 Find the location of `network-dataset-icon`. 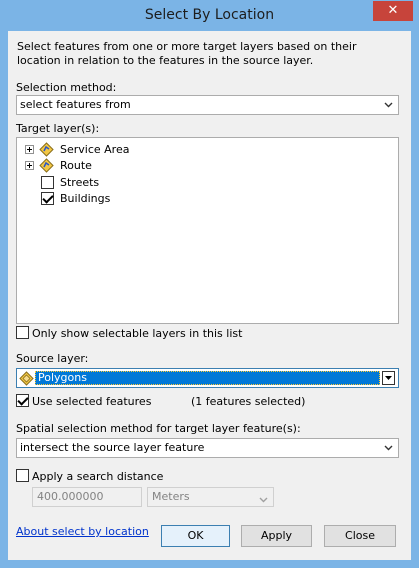

network-dataset-icon is located at coordinates (46, 167).